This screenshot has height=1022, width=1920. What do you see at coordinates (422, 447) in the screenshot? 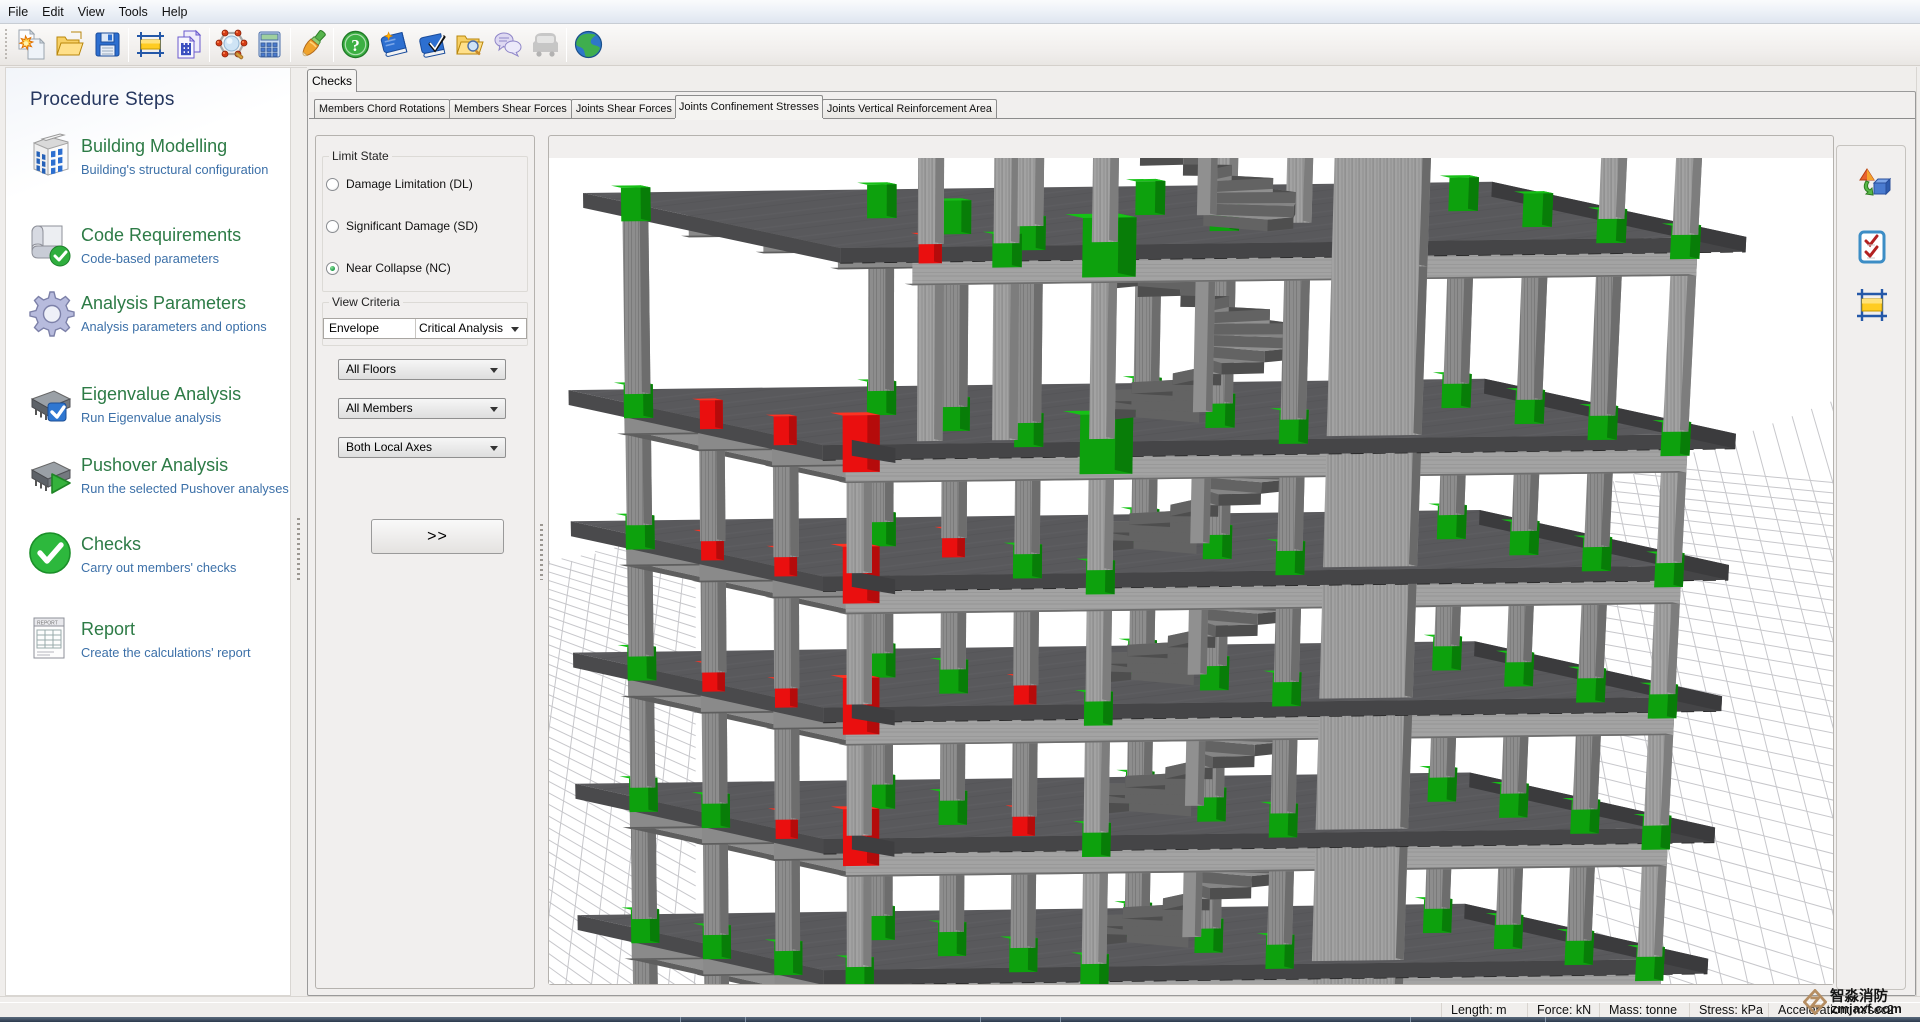
I see `axes-select: Both Local Axes` at bounding box center [422, 447].